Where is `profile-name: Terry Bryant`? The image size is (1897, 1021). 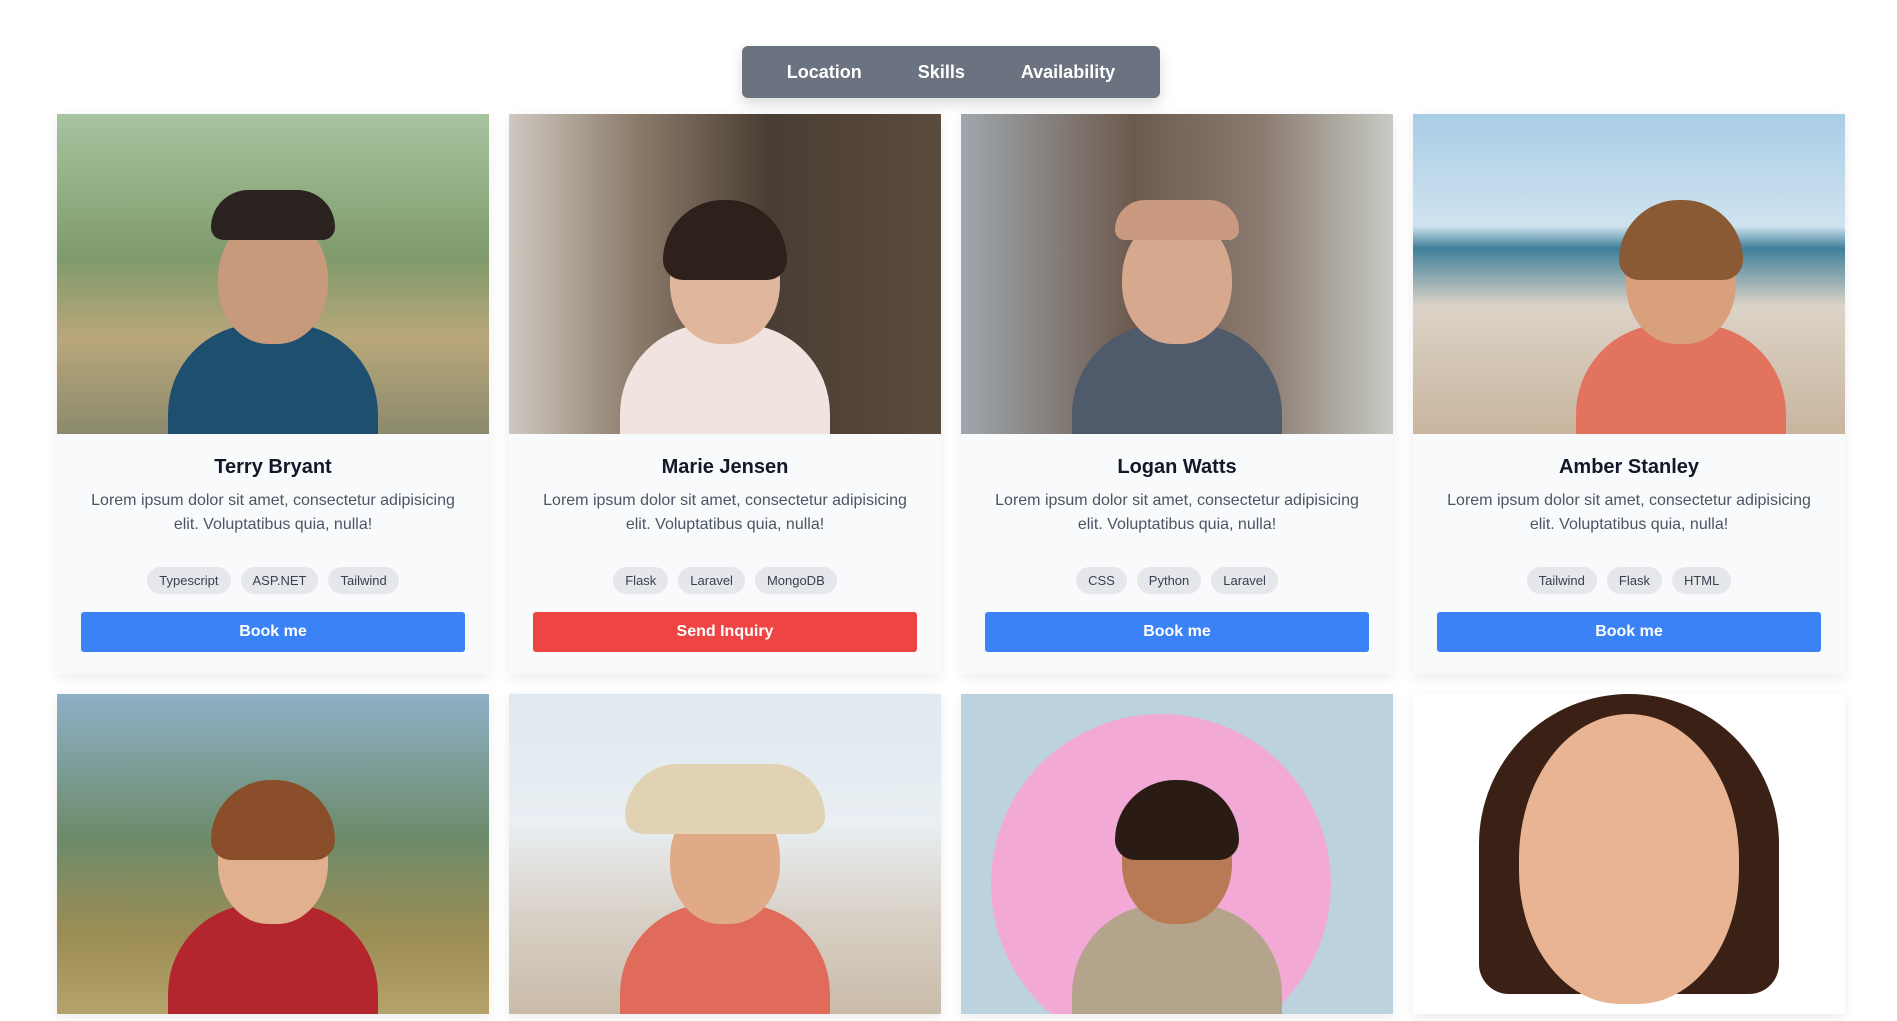 profile-name: Terry Bryant is located at coordinates (273, 467).